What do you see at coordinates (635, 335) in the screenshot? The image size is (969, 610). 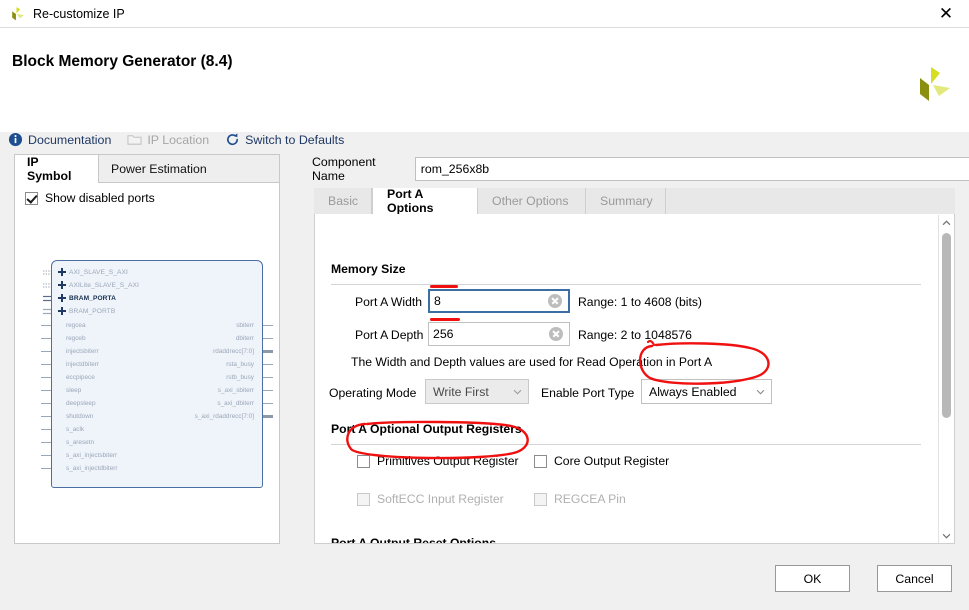 I see `port-a-depth-range: Range: 2 to 1048576` at bounding box center [635, 335].